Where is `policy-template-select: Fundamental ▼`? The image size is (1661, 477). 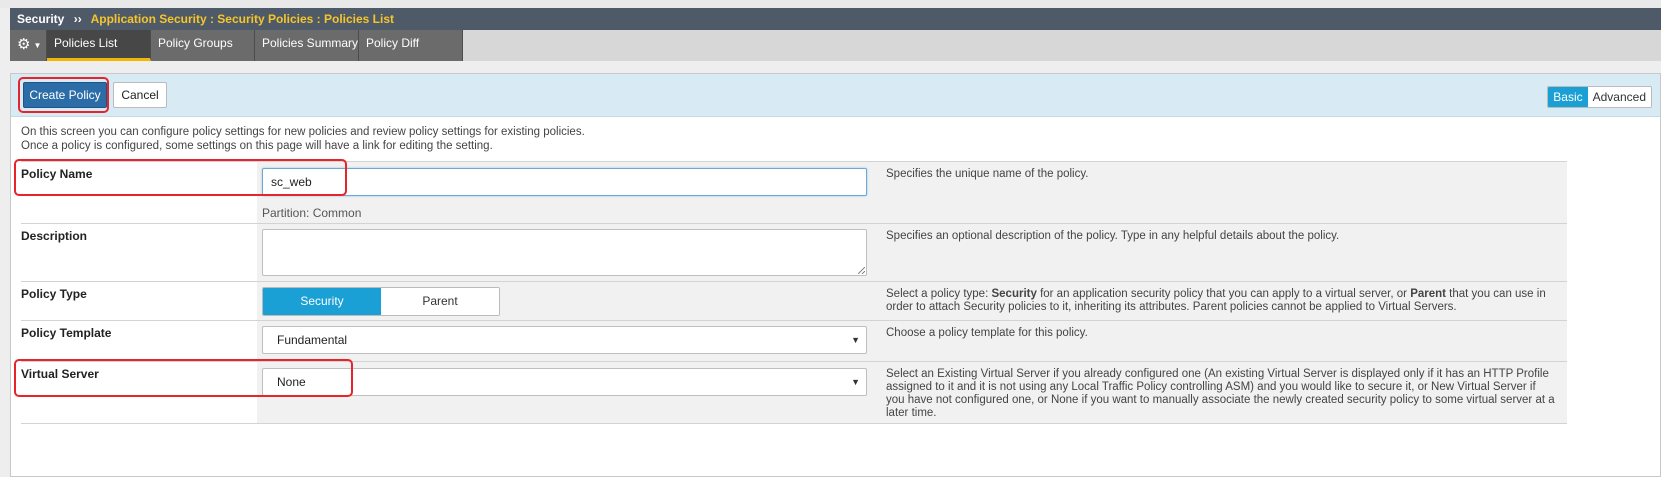 policy-template-select: Fundamental ▼ is located at coordinates (564, 340).